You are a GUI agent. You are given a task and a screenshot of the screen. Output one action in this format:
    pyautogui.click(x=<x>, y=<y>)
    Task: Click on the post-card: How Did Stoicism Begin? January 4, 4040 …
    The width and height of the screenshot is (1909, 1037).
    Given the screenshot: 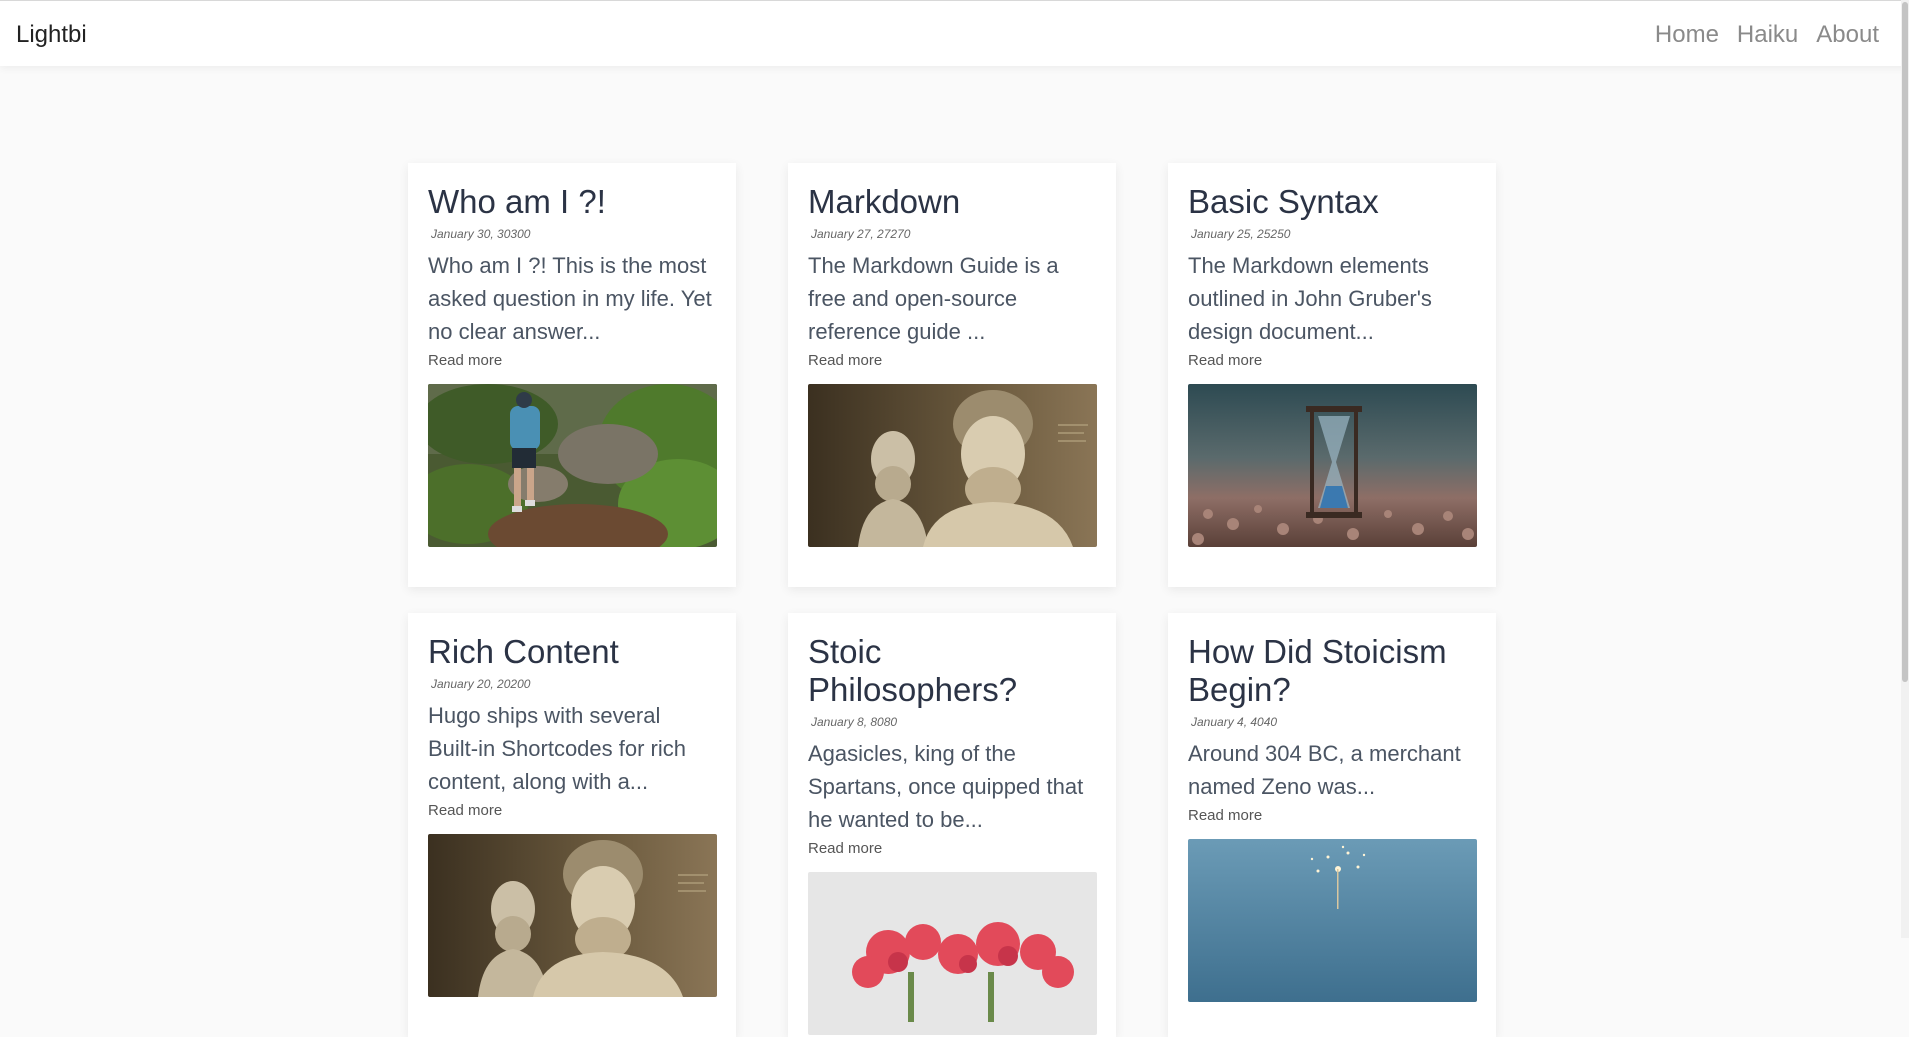 What is the action you would take?
    pyautogui.click(x=1332, y=825)
    